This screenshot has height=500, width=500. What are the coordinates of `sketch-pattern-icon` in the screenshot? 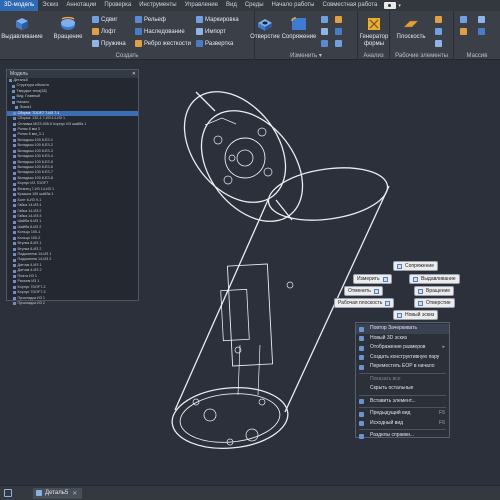 It's located at (481, 31).